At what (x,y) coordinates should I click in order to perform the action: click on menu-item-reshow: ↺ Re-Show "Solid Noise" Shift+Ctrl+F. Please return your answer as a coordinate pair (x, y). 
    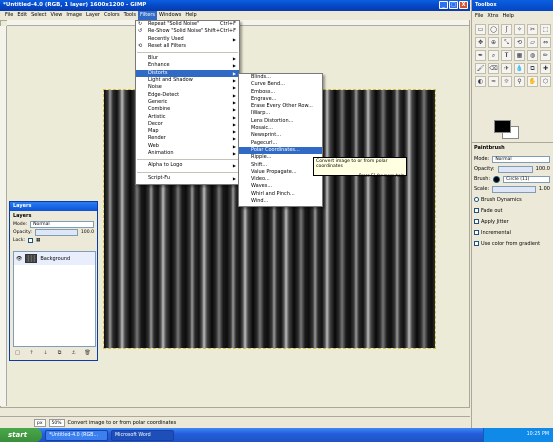
    Looking at the image, I should click on (187, 31).